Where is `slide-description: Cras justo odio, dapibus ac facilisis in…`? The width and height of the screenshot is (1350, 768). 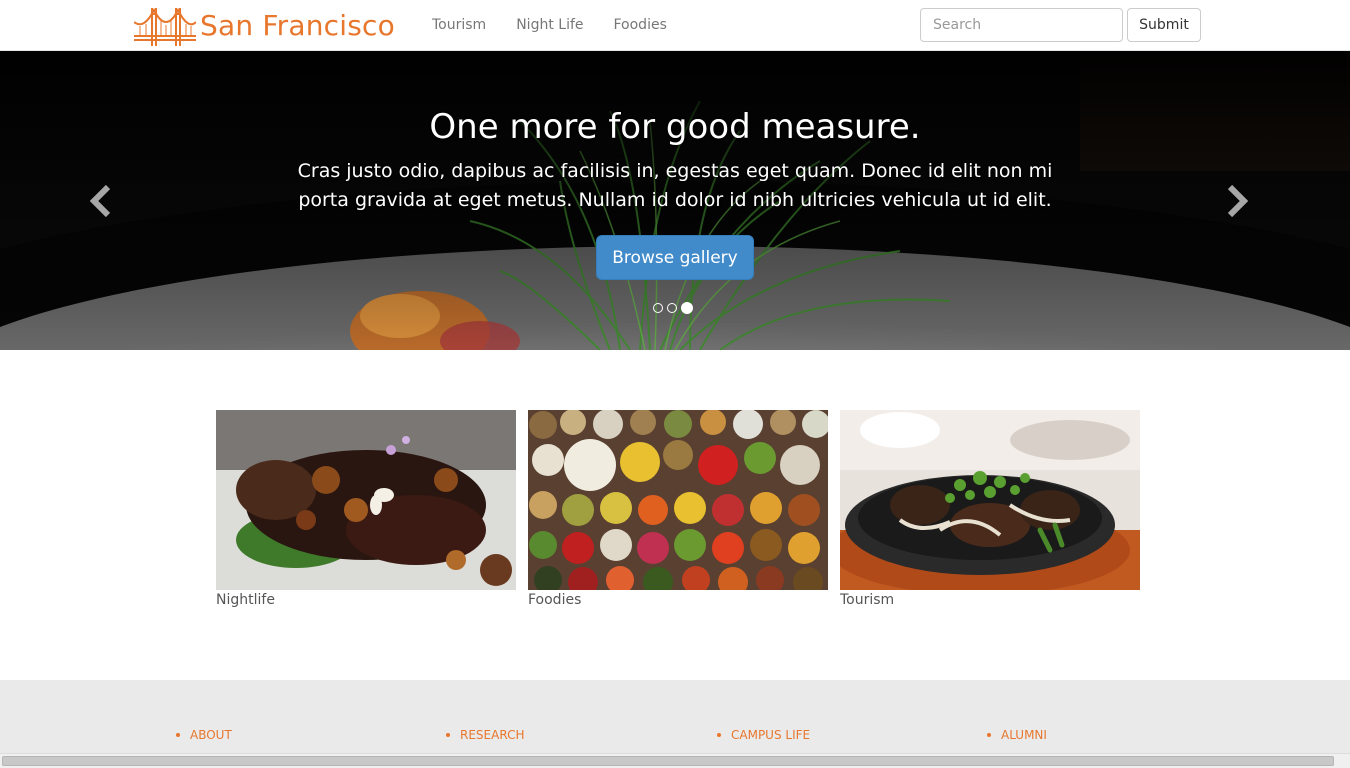
slide-description: Cras justo odio, dapibus ac facilisis in… is located at coordinates (675, 185).